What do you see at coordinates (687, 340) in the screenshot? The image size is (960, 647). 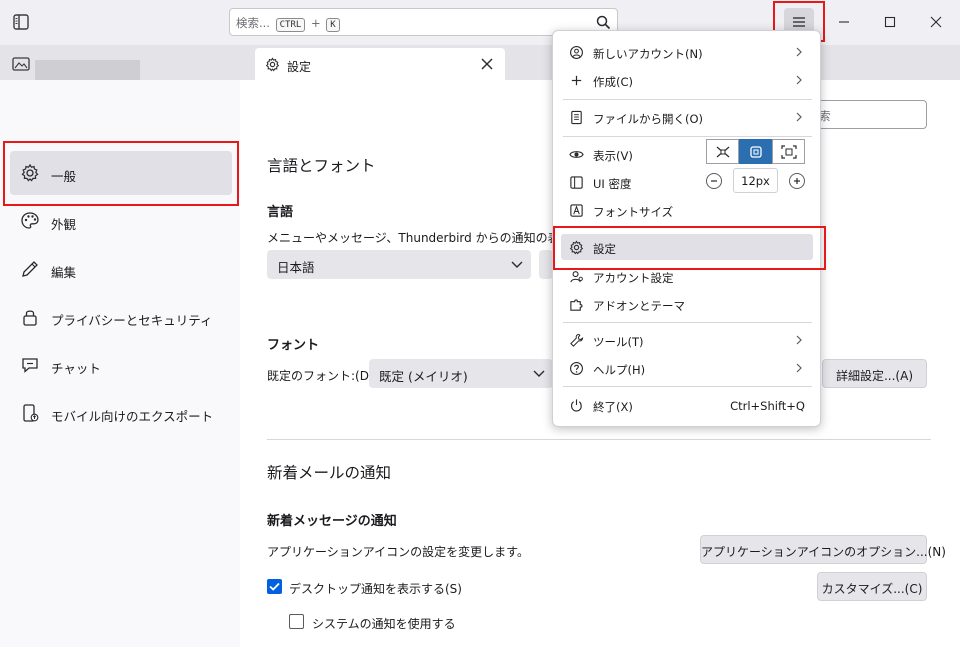 I see `menu-item-tools: ツール(T)` at bounding box center [687, 340].